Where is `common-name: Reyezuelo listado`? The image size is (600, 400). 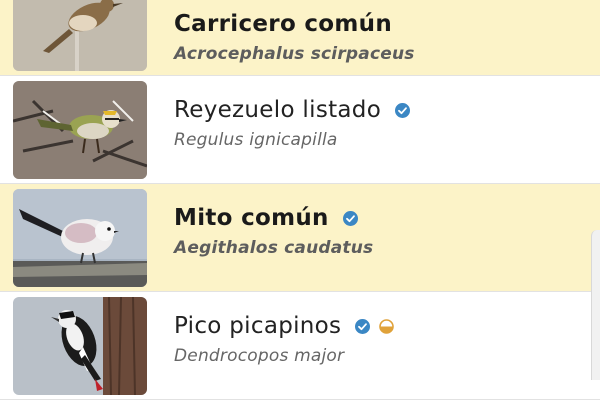
common-name: Reyezuelo listado is located at coordinates (278, 110).